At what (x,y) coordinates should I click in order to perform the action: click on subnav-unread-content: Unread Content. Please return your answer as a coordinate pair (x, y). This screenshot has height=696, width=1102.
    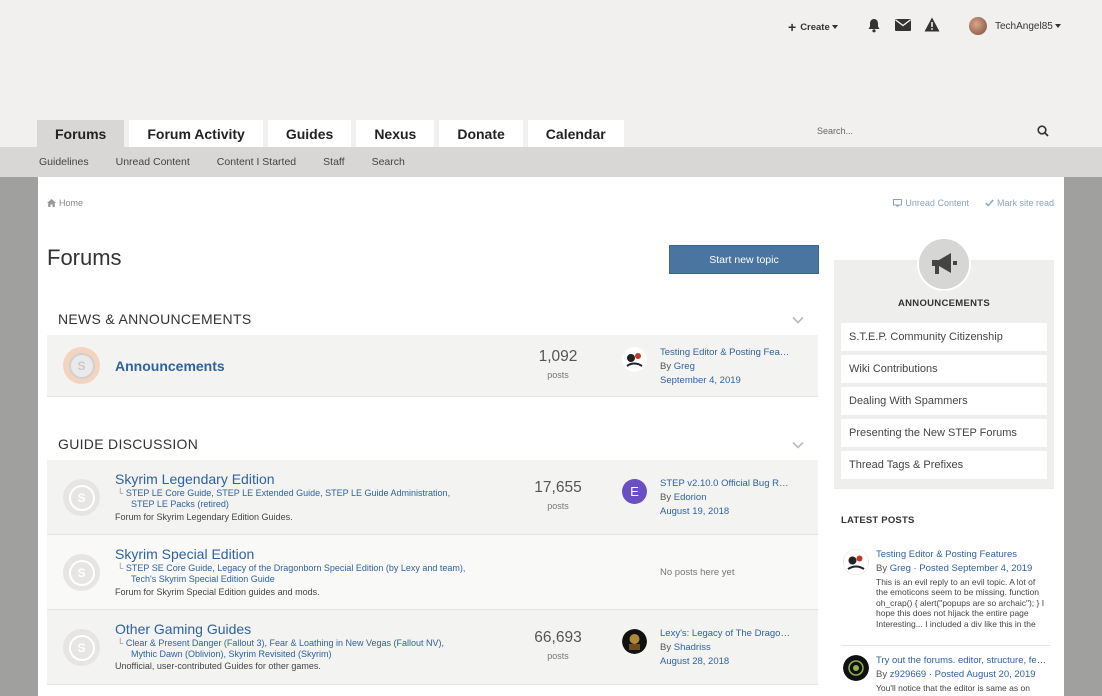
    Looking at the image, I should click on (153, 162).